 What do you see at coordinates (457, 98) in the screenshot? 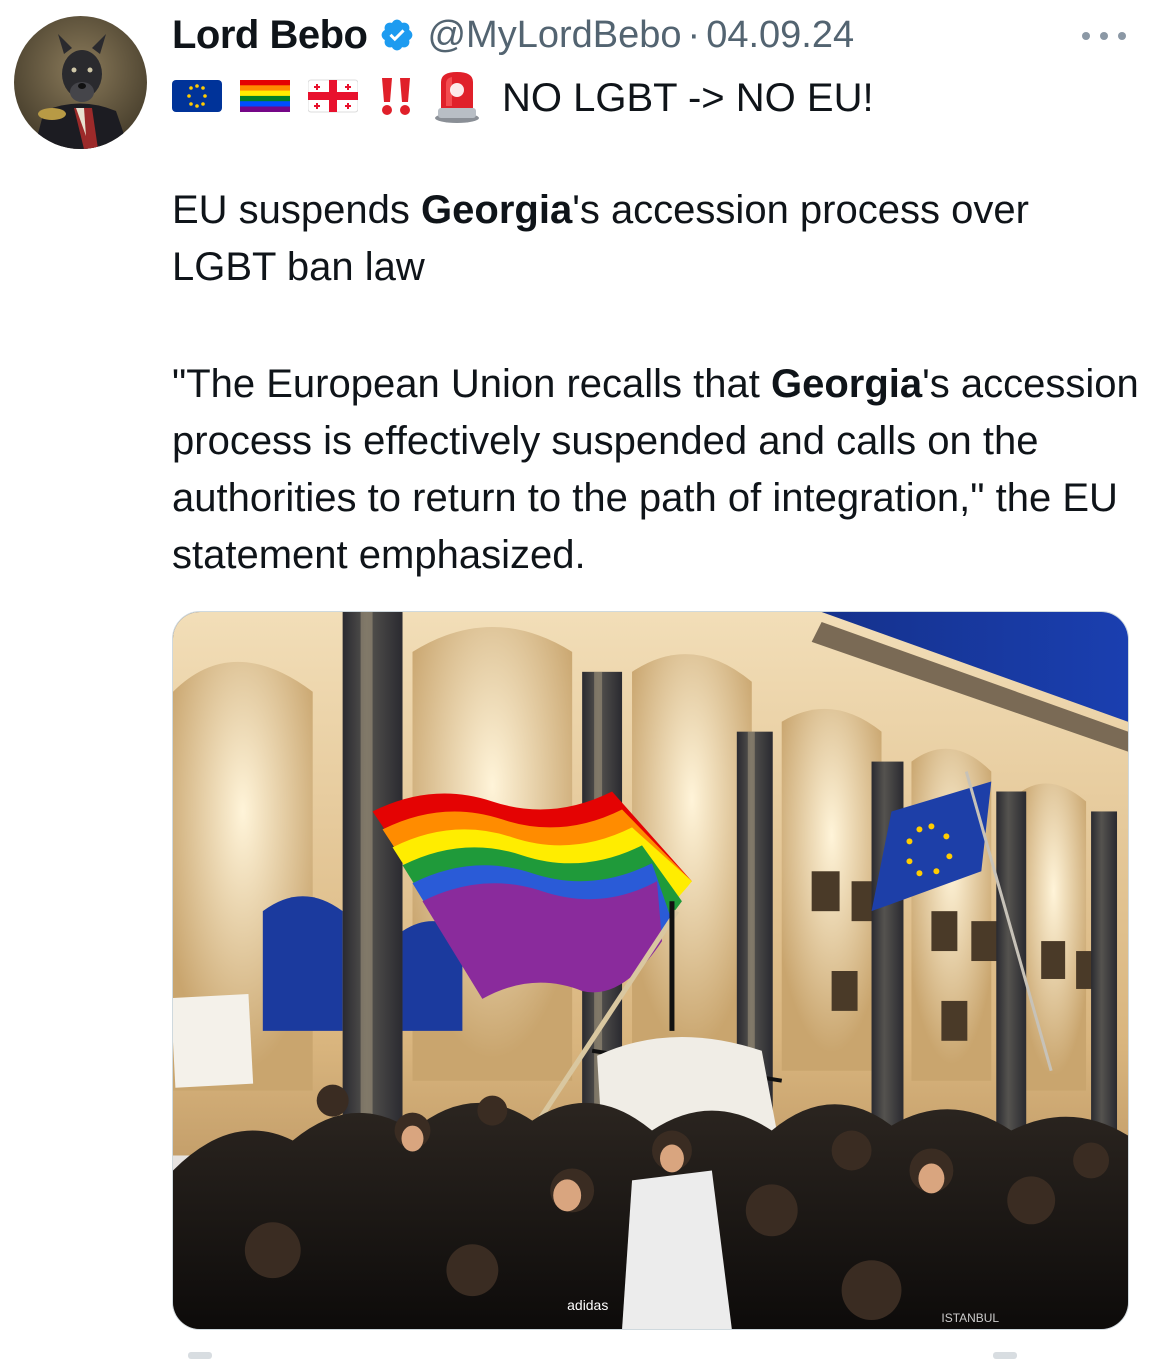
I see `police-light-emoji-icon` at bounding box center [457, 98].